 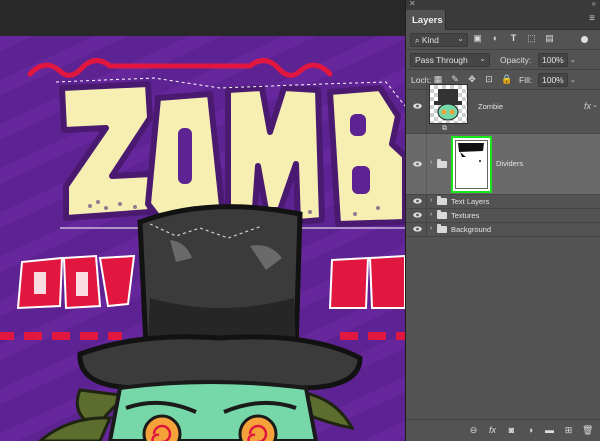 What do you see at coordinates (473, 430) in the screenshot?
I see `link-layers-icon: ⊖` at bounding box center [473, 430].